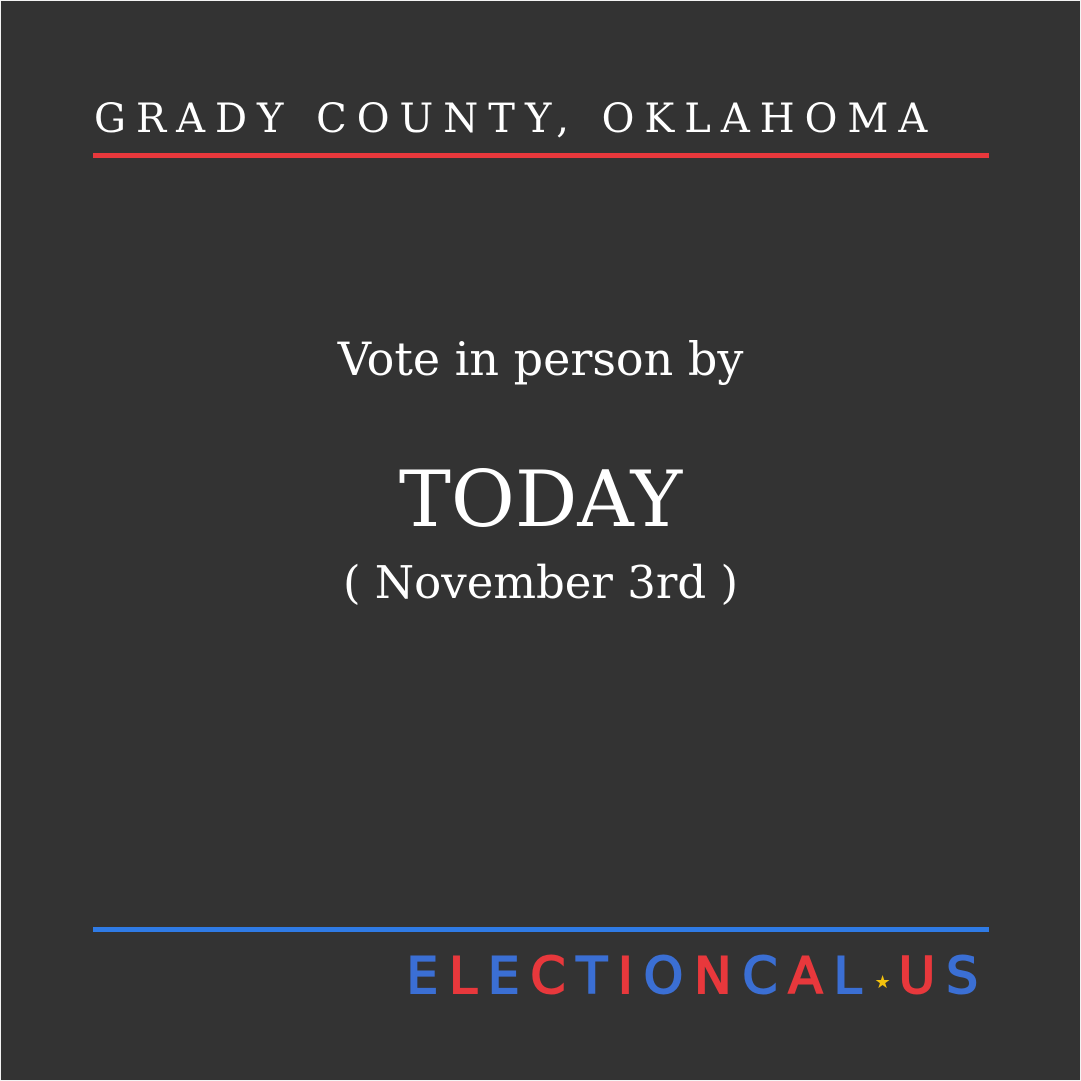 The height and width of the screenshot is (1081, 1081). Describe the element at coordinates (810, 976) in the screenshot. I see `logo-letter: A` at that location.